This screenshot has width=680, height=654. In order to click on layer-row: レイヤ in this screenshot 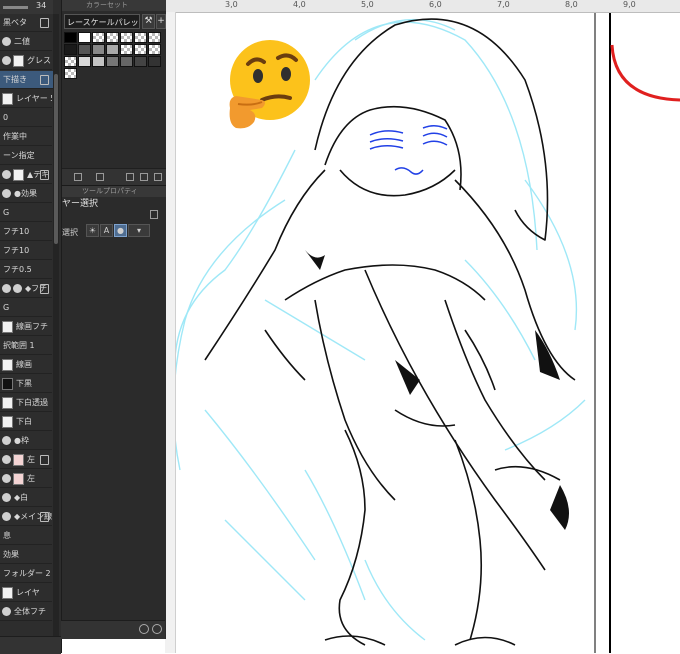, I will do `click(26, 593)`.